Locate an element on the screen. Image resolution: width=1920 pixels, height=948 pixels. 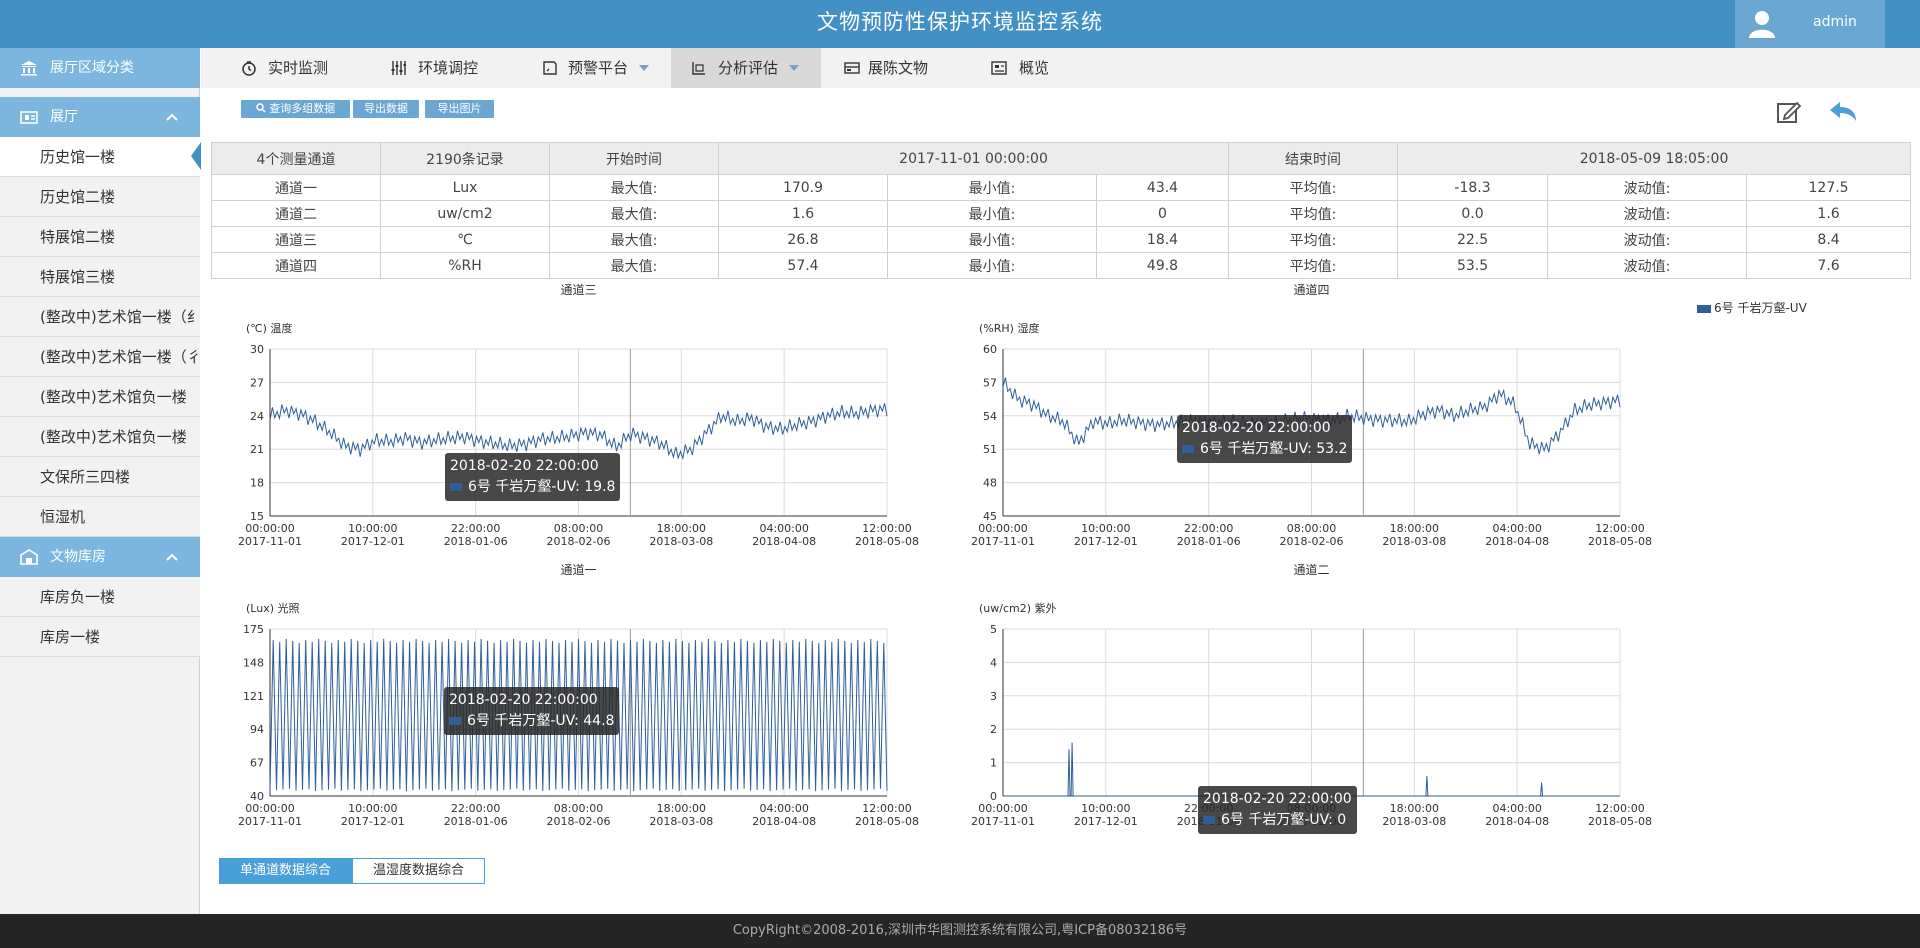
tab-temp-humidity: 温湿度数据综合 is located at coordinates (418, 871).